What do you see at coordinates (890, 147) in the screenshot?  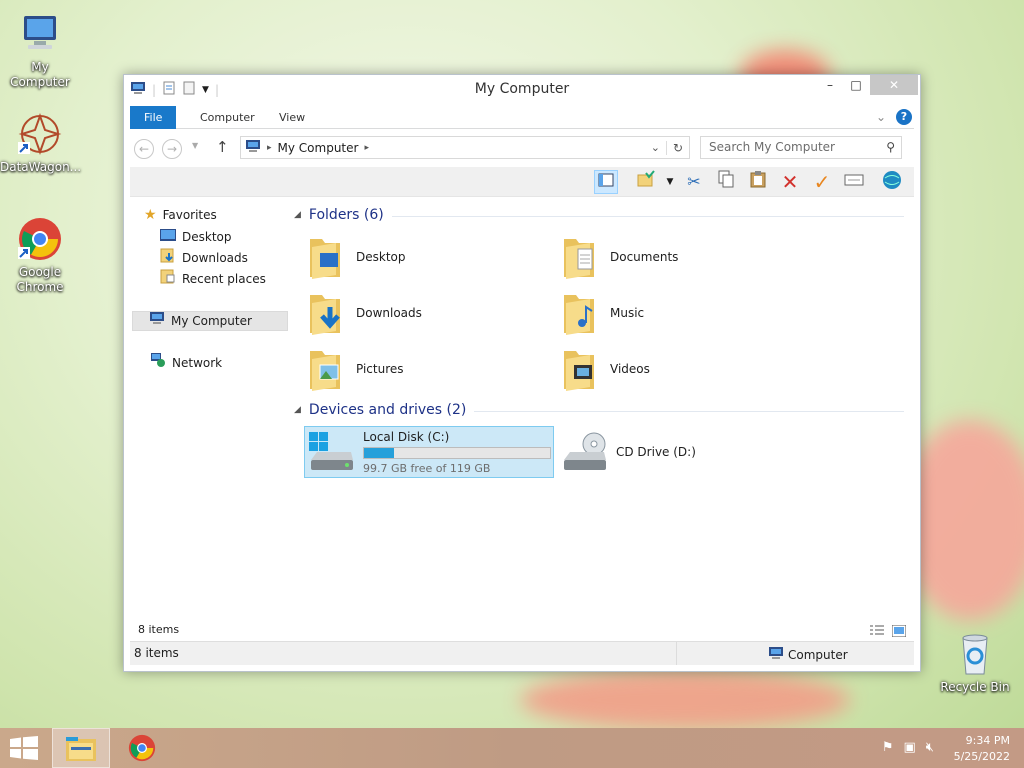 I see `search-icon: ⚲` at bounding box center [890, 147].